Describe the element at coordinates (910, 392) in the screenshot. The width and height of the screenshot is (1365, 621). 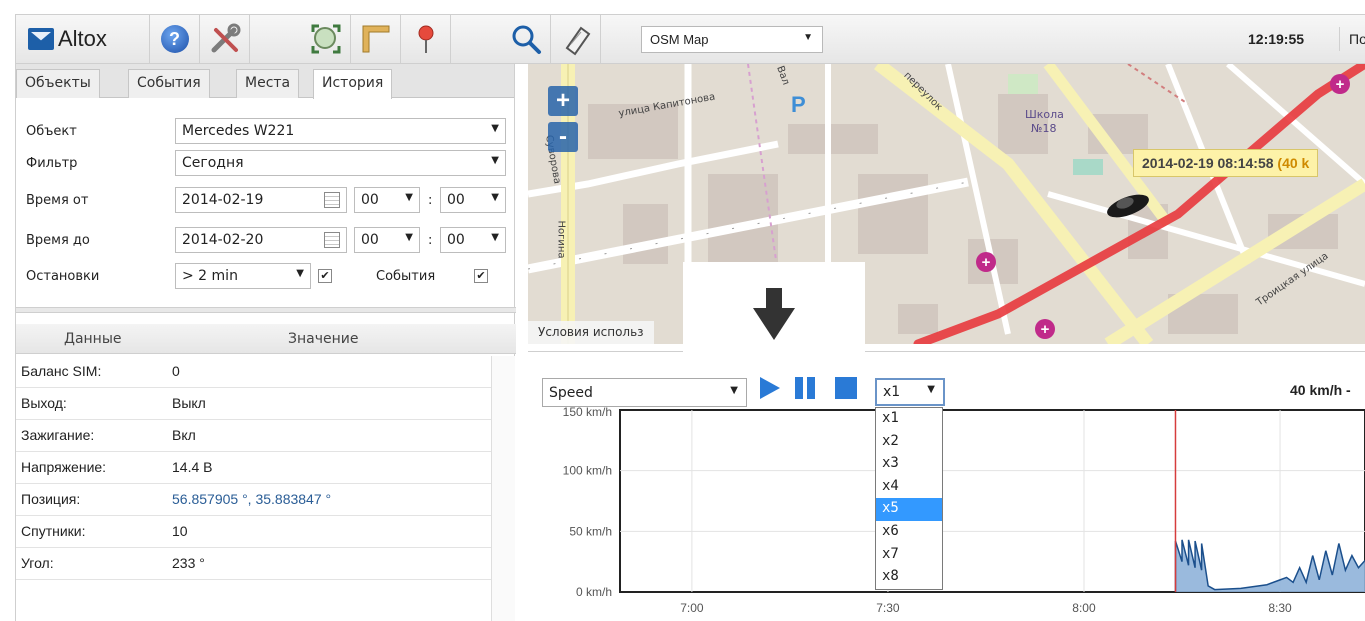
I see `playback-speed-select: x1 ▼` at that location.